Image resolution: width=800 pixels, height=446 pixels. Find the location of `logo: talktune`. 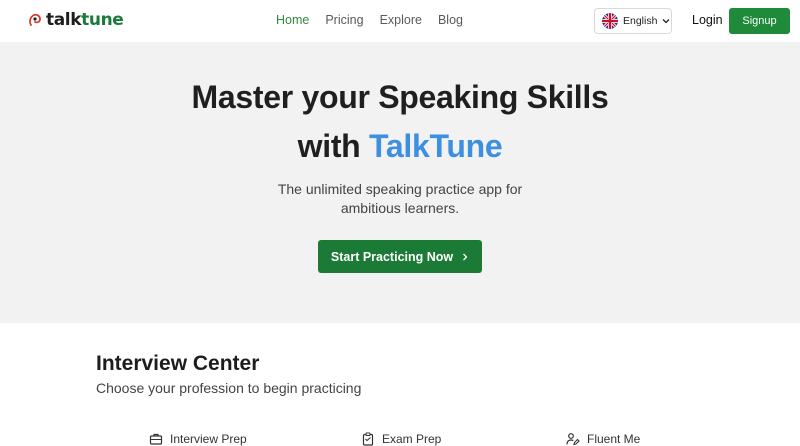

logo: talktune is located at coordinates (76, 20).